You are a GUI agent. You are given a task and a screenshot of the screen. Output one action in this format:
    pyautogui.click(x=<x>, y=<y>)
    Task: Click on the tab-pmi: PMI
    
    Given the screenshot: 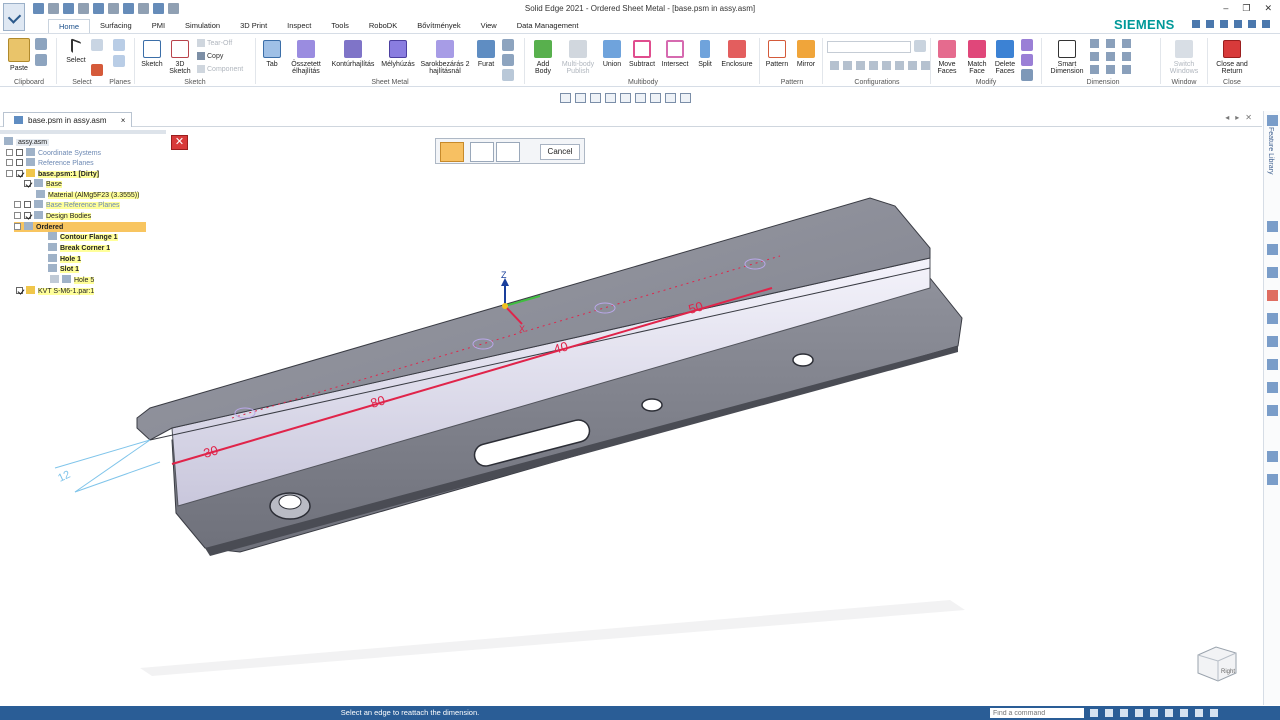 What is the action you would take?
    pyautogui.click(x=158, y=26)
    